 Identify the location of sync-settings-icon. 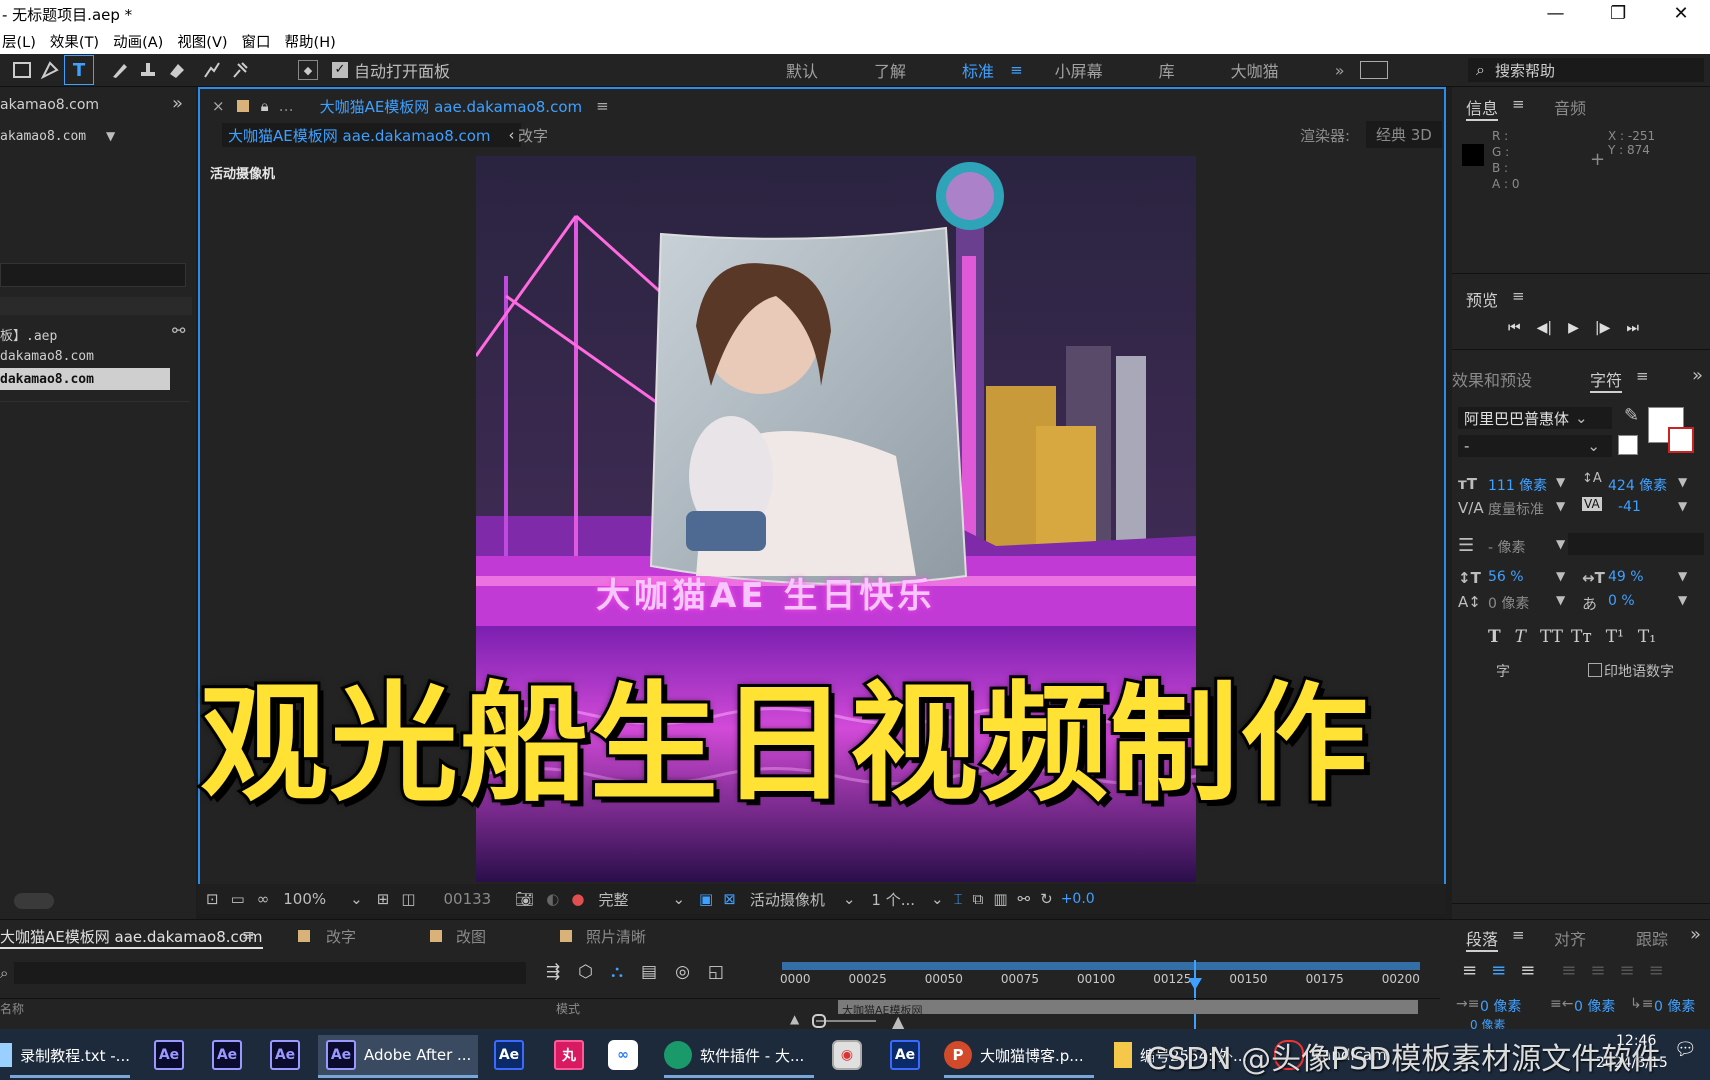
(1374, 70).